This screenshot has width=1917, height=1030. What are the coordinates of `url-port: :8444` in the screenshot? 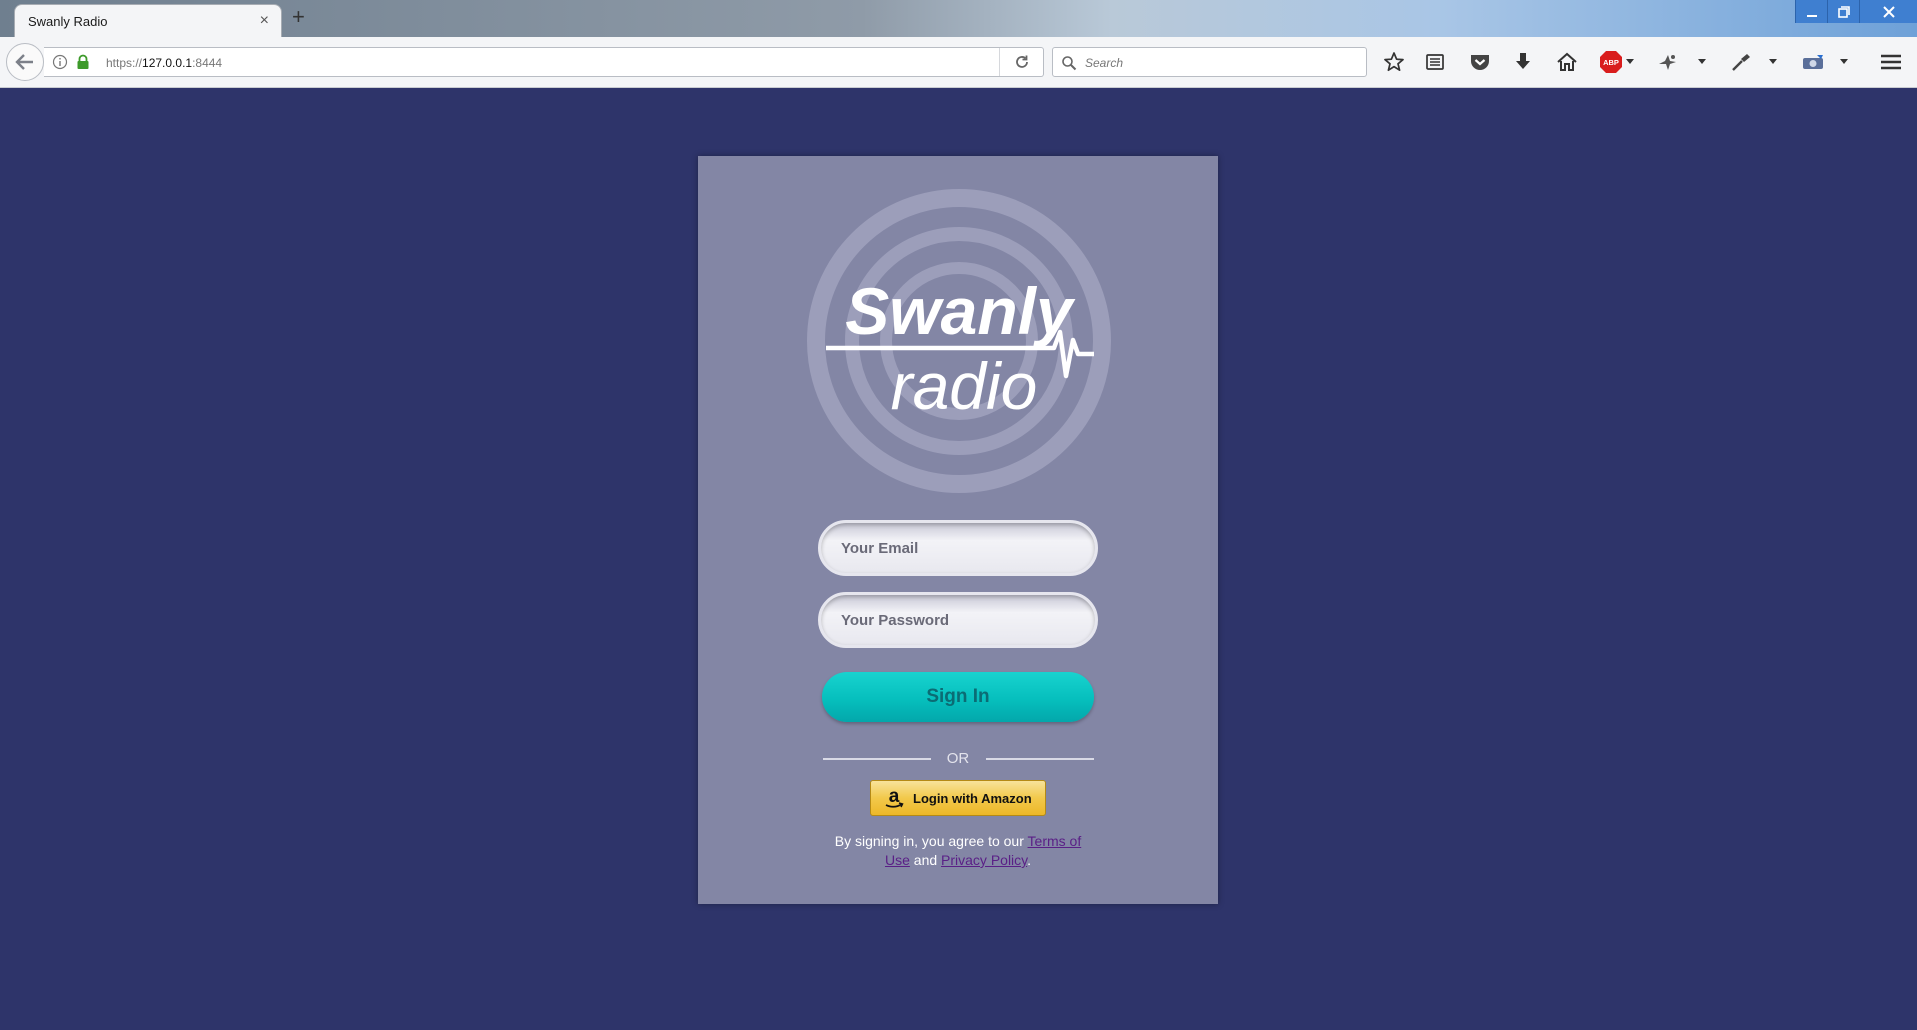 It's located at (207, 63).